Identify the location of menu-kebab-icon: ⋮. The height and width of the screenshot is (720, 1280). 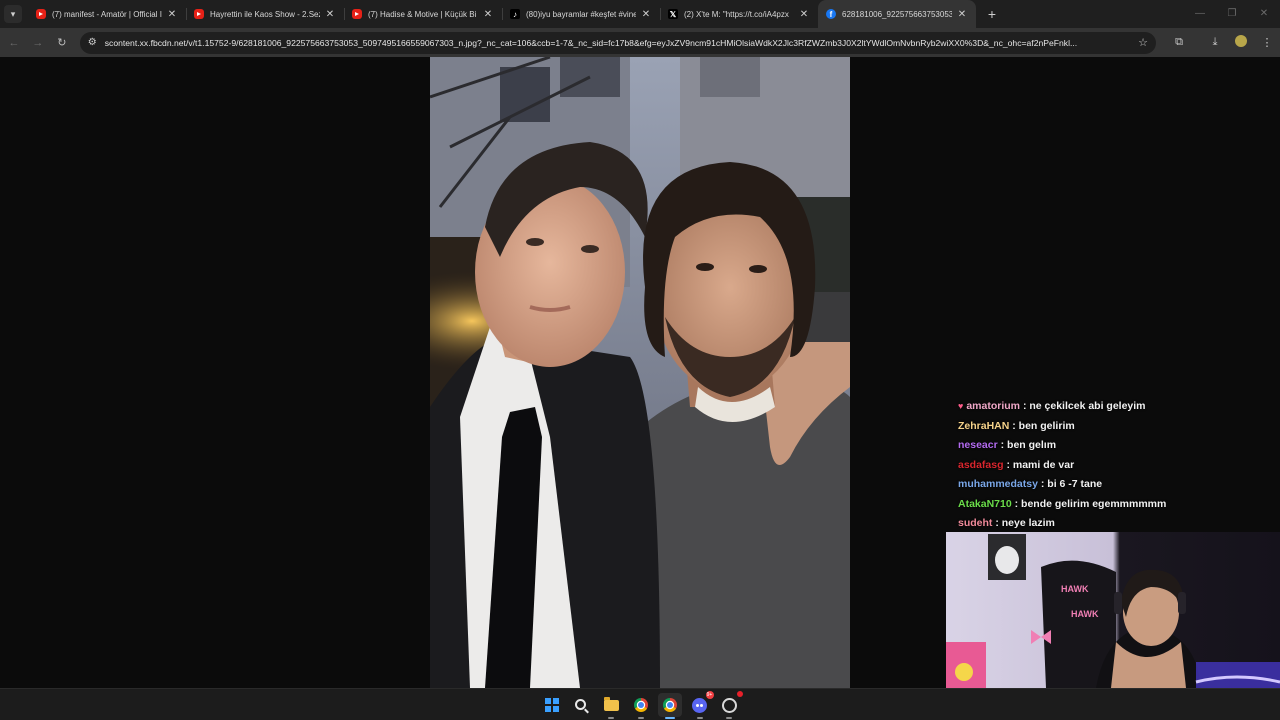
(1267, 42).